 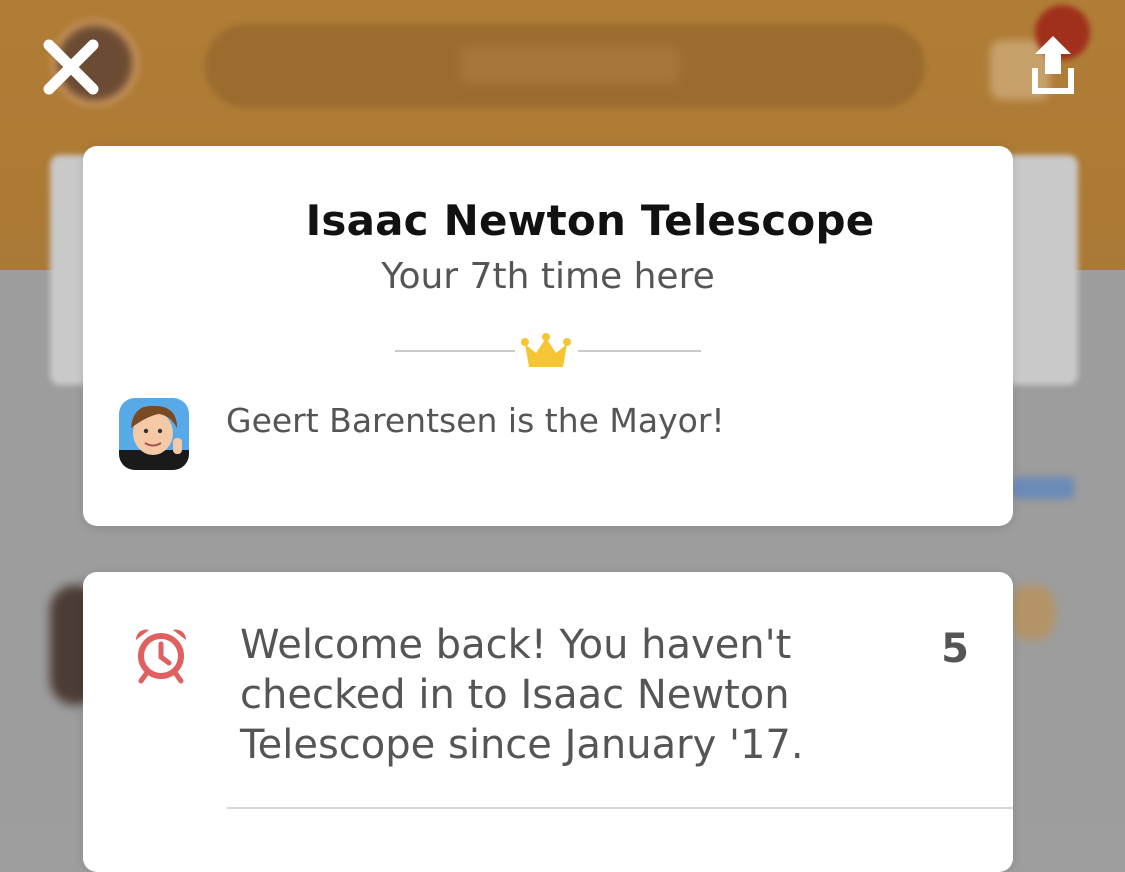 I want to click on crown-icon, so click(x=546, y=350).